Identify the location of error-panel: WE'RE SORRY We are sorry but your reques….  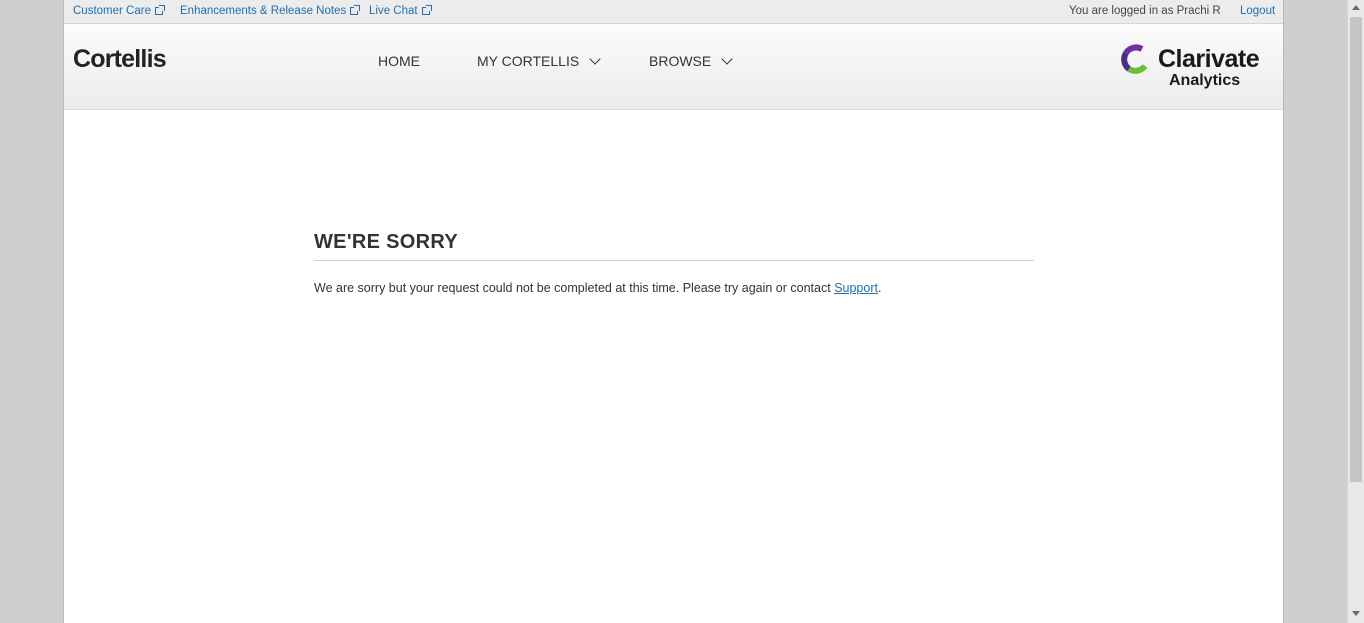
(674, 263).